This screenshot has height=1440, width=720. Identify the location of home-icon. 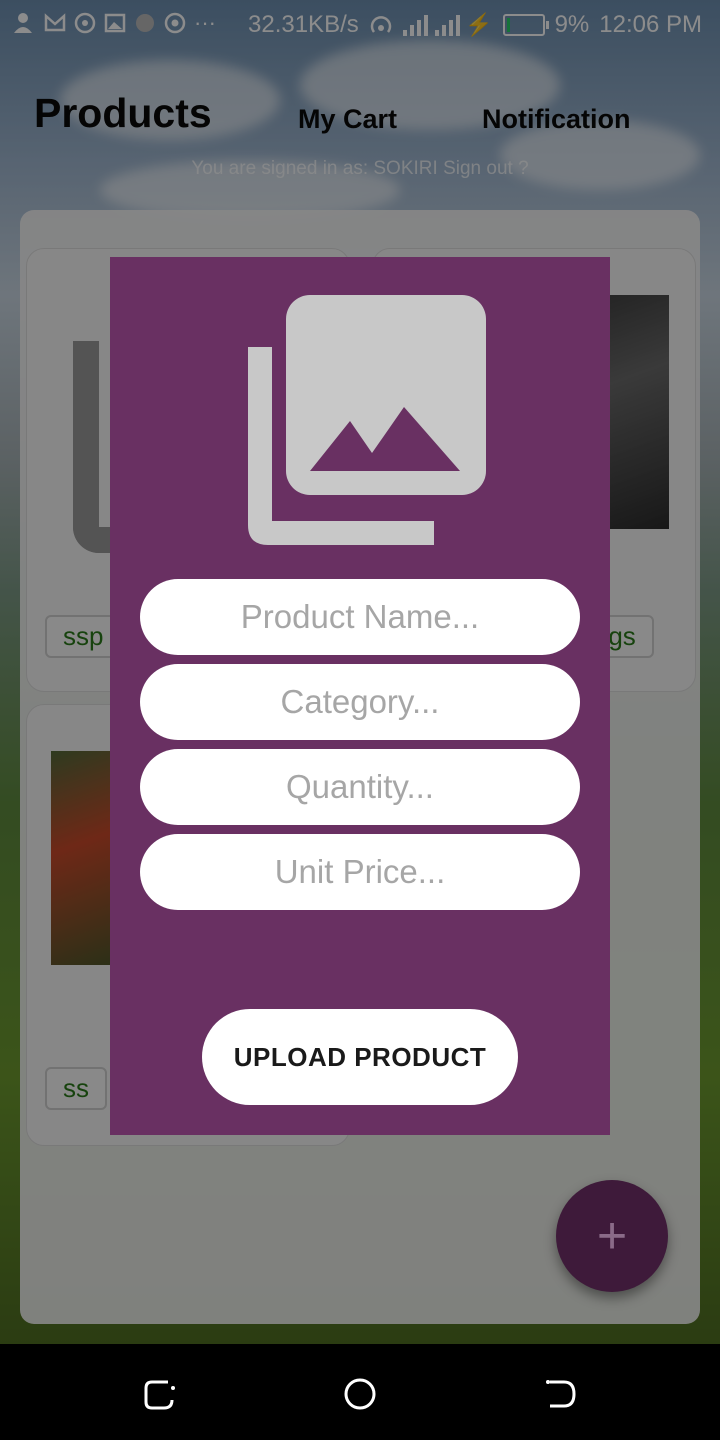
(360, 1394).